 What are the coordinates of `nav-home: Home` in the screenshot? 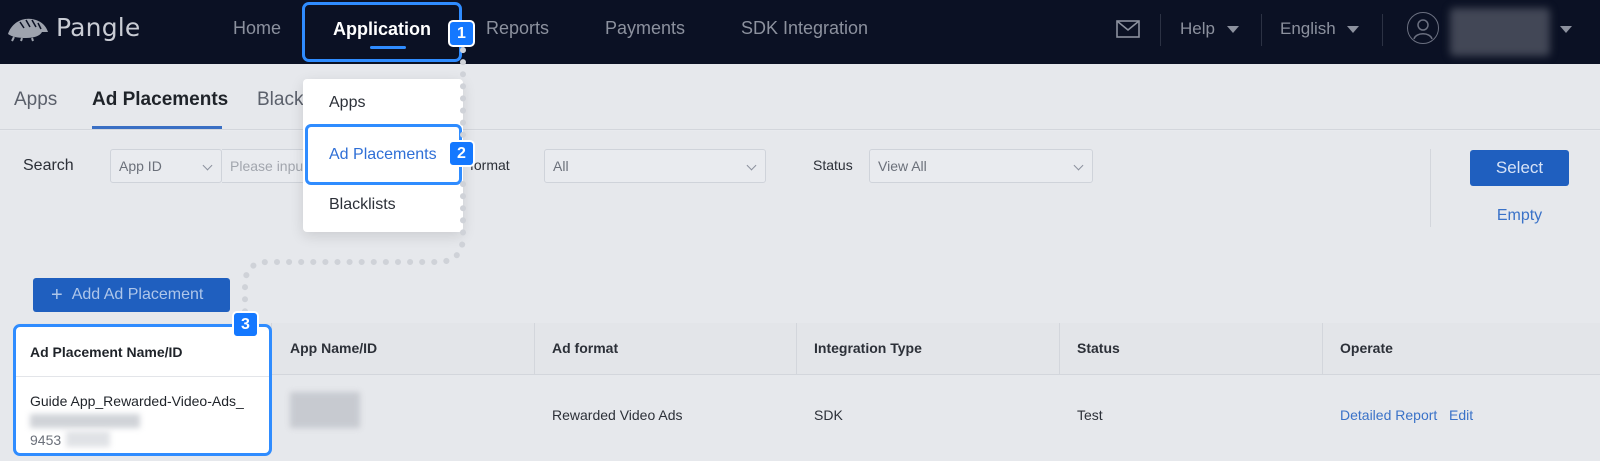 It's located at (257, 28).